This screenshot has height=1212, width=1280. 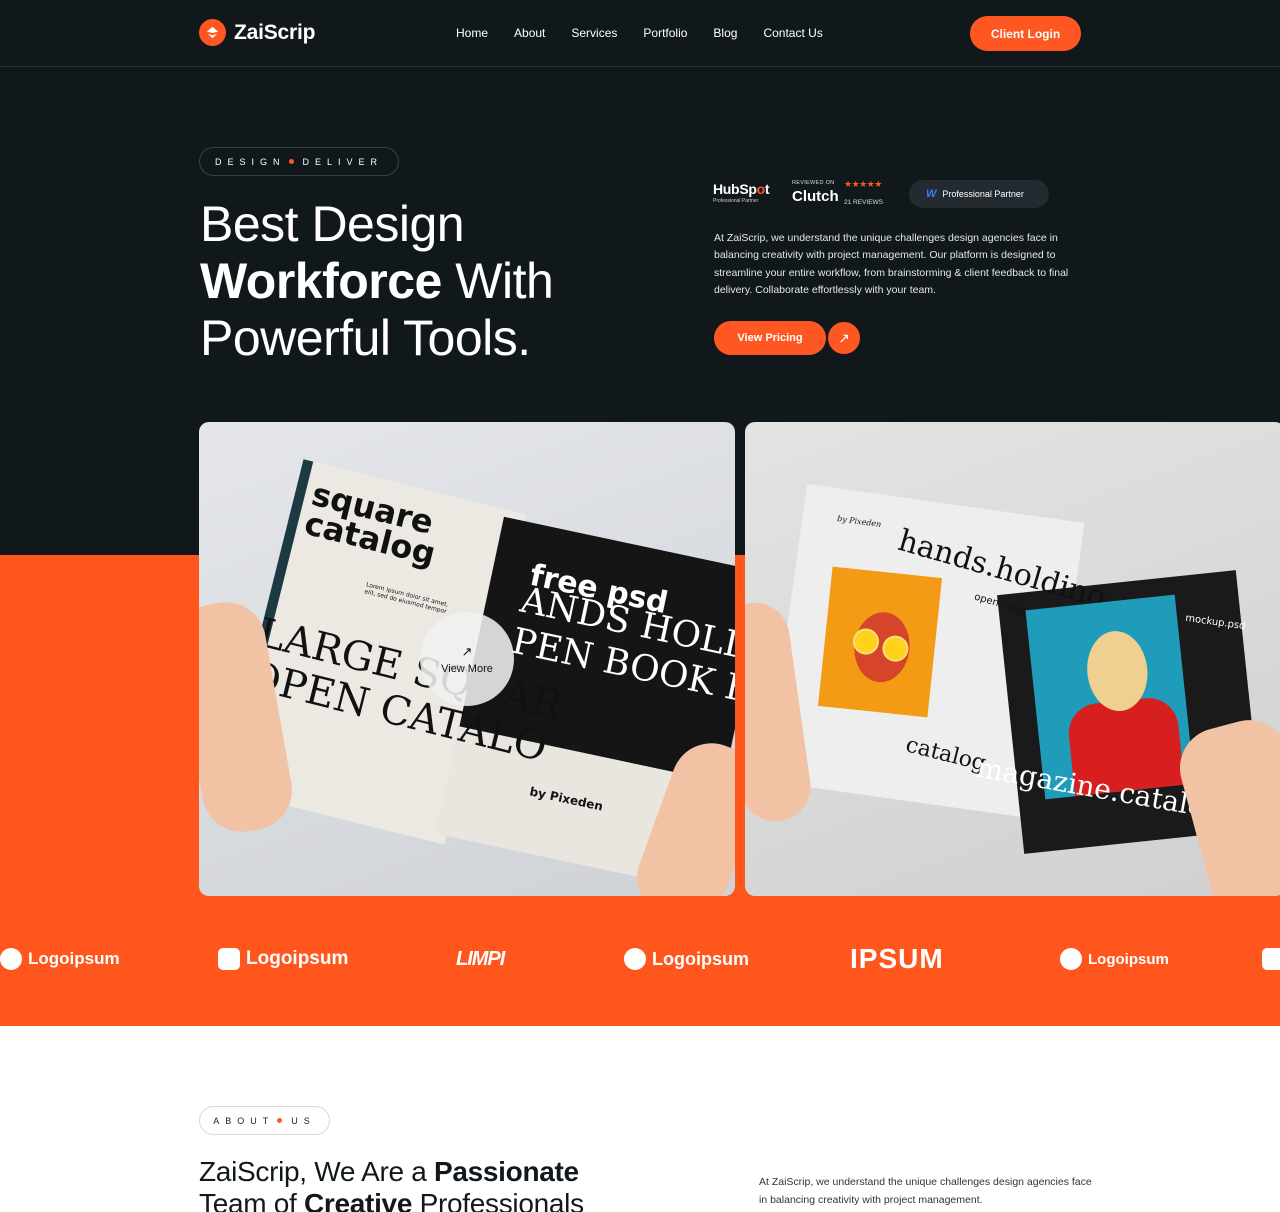 I want to click on hero-tag-pill: DESIGN DELIVER, so click(x=299, y=161).